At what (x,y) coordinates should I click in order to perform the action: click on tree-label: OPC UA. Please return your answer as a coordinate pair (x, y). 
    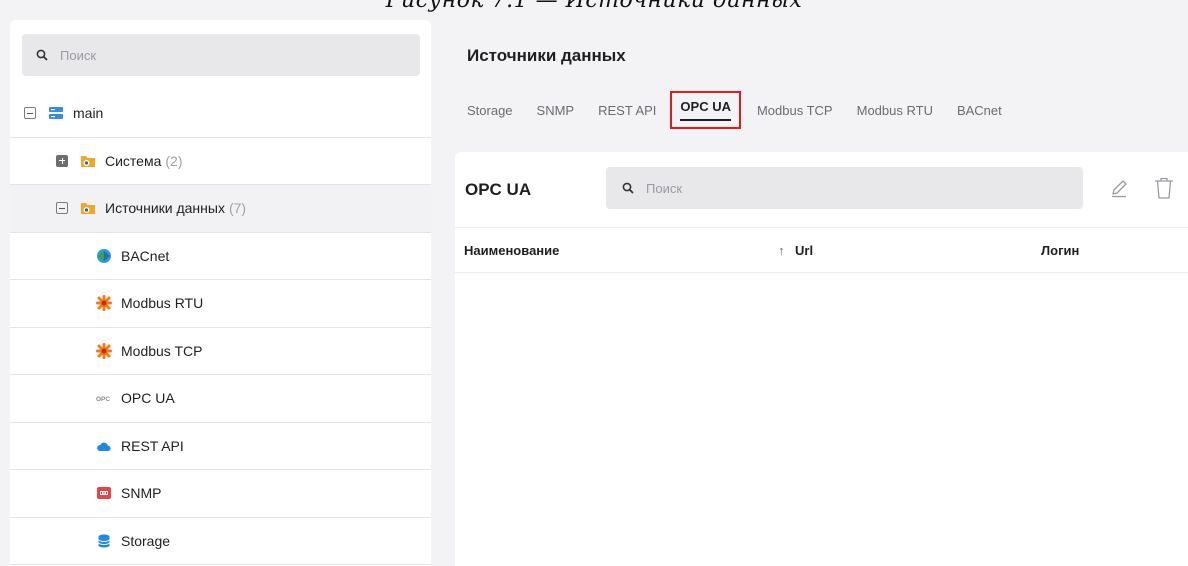
    Looking at the image, I should click on (148, 398).